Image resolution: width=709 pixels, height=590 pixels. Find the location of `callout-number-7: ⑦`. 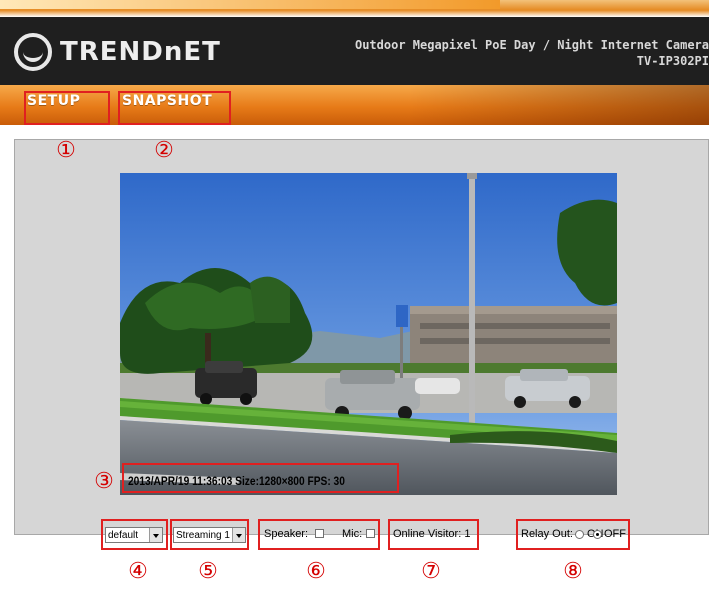

callout-number-7: ⑦ is located at coordinates (431, 571).